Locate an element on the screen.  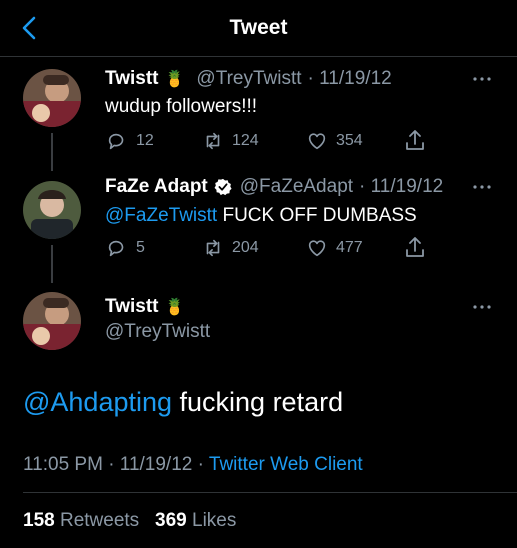
client-link: Twitter Web Client is located at coordinates (286, 464).